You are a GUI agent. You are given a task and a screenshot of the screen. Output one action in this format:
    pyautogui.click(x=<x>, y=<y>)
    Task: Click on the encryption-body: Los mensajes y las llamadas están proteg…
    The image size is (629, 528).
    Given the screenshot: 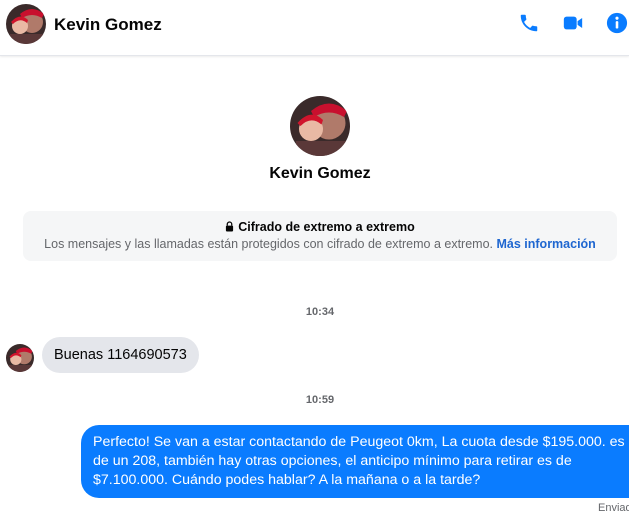 What is the action you would take?
    pyautogui.click(x=320, y=244)
    